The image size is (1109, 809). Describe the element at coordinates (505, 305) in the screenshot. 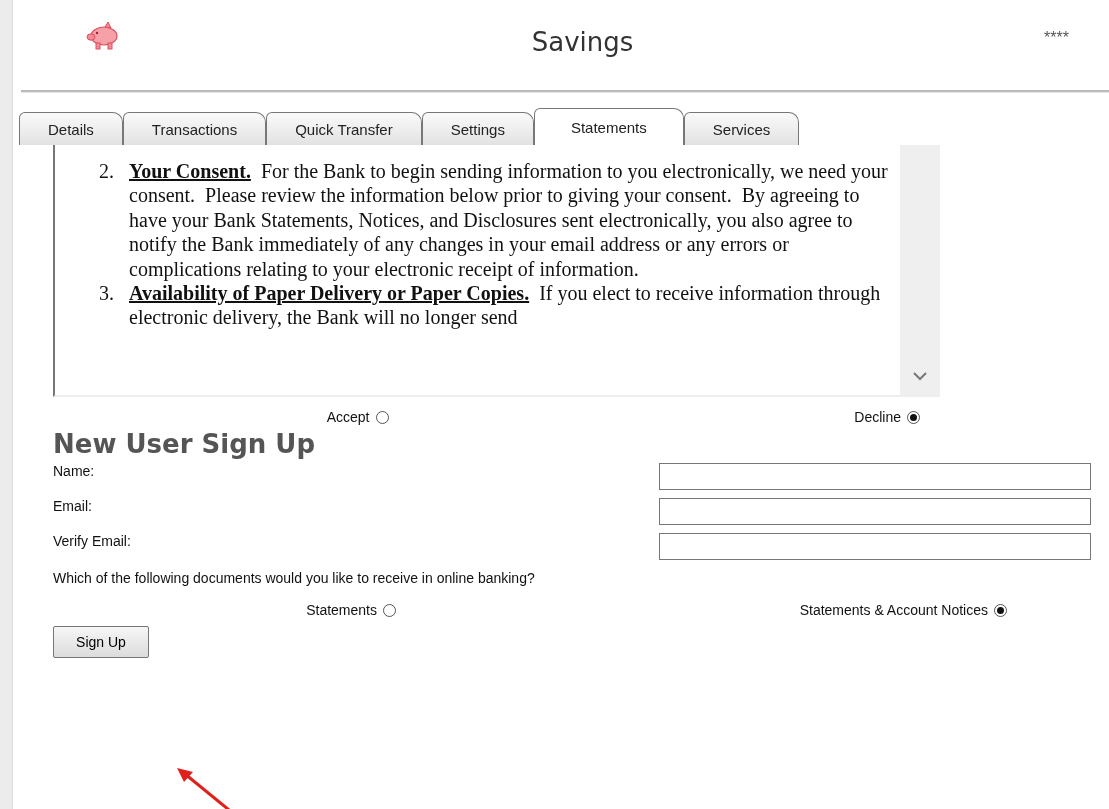

I see `agreement-paragraph: Availability of Paper Delivery or Paper Copies. If you elect to receive information through electronic delivery, the Bank will no longer send` at that location.